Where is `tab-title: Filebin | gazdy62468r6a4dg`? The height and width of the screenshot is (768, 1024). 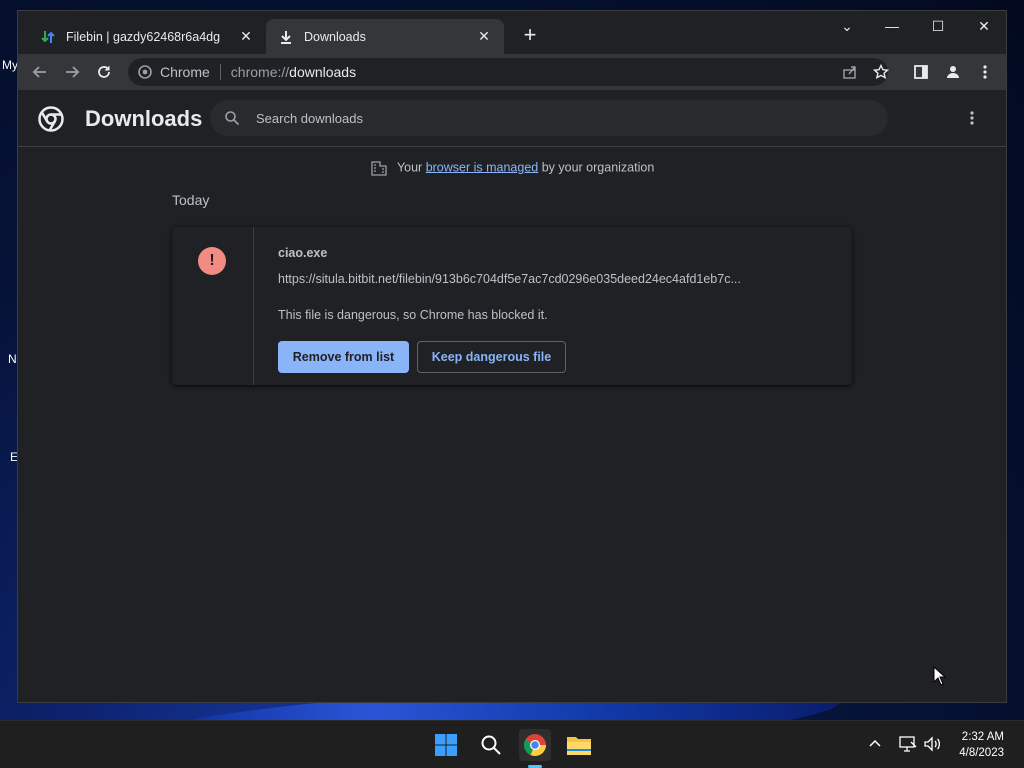 tab-title: Filebin | gazdy62468r6a4dg is located at coordinates (143, 36).